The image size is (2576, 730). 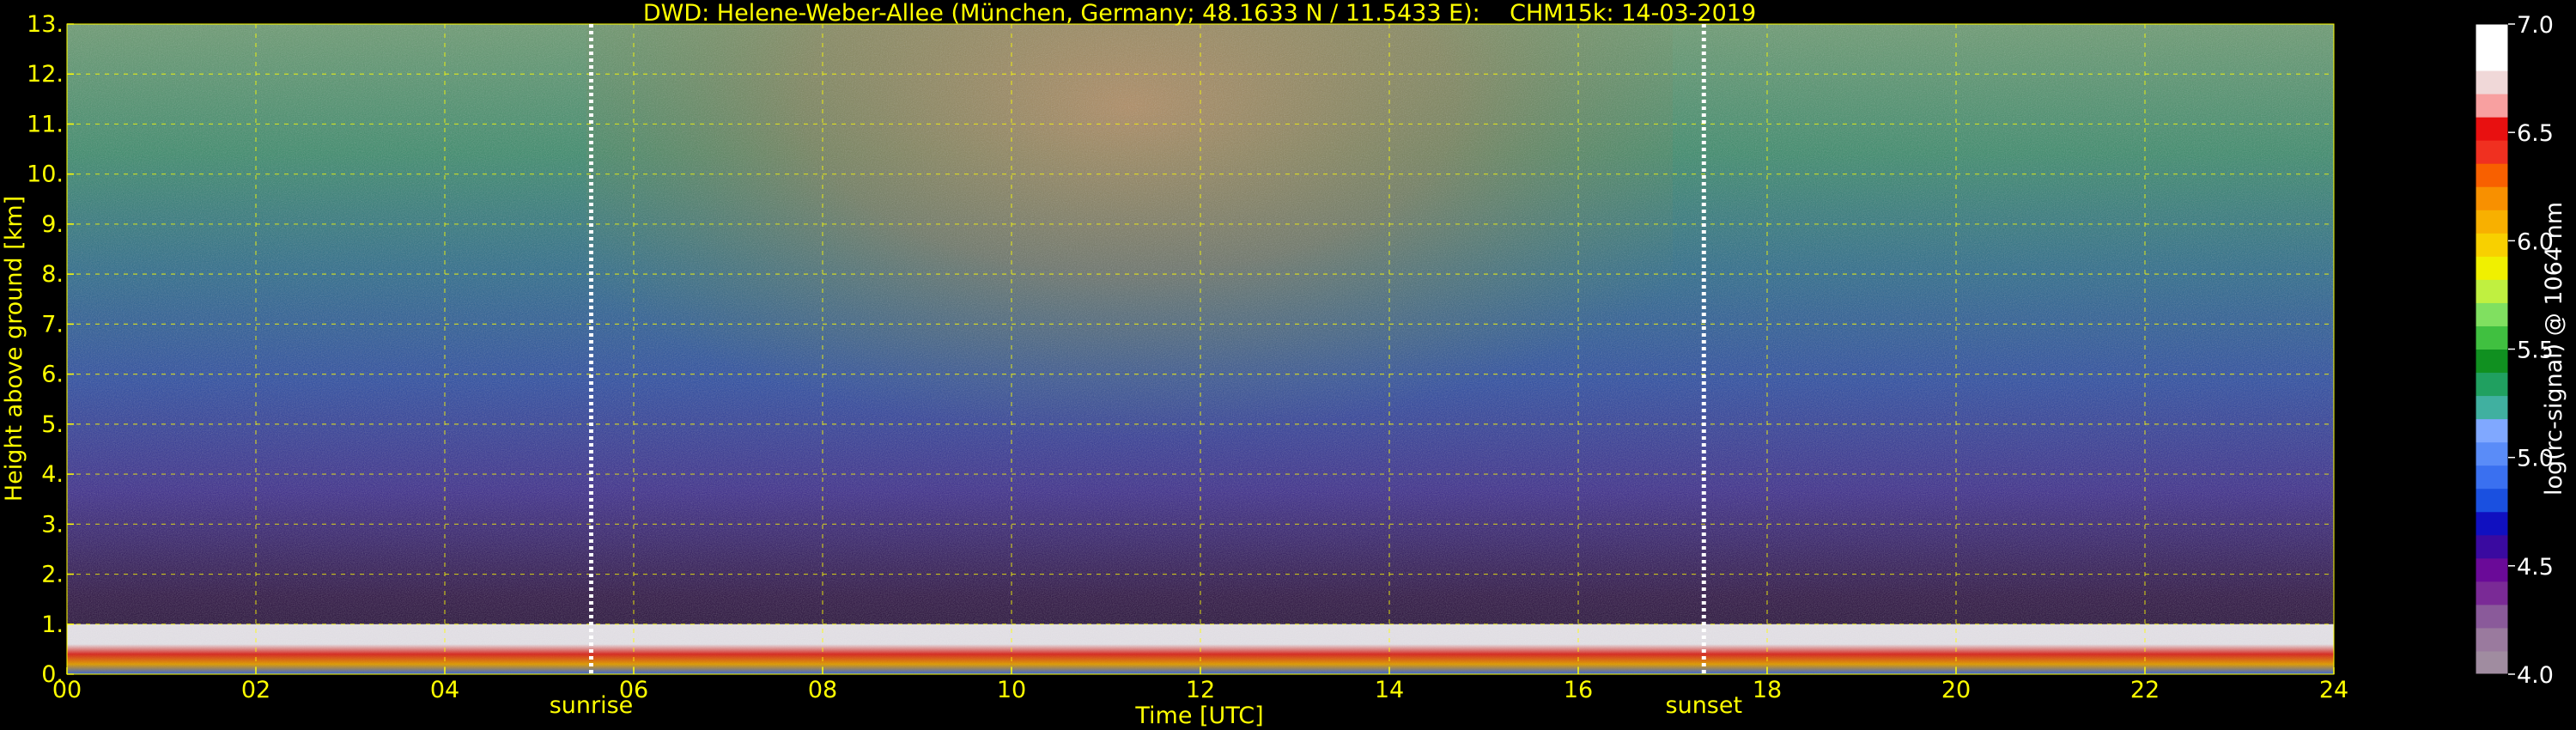 What do you see at coordinates (2554, 349) in the screenshot?
I see `colorbar-label: log(rc-signal) @ 1064 nm` at bounding box center [2554, 349].